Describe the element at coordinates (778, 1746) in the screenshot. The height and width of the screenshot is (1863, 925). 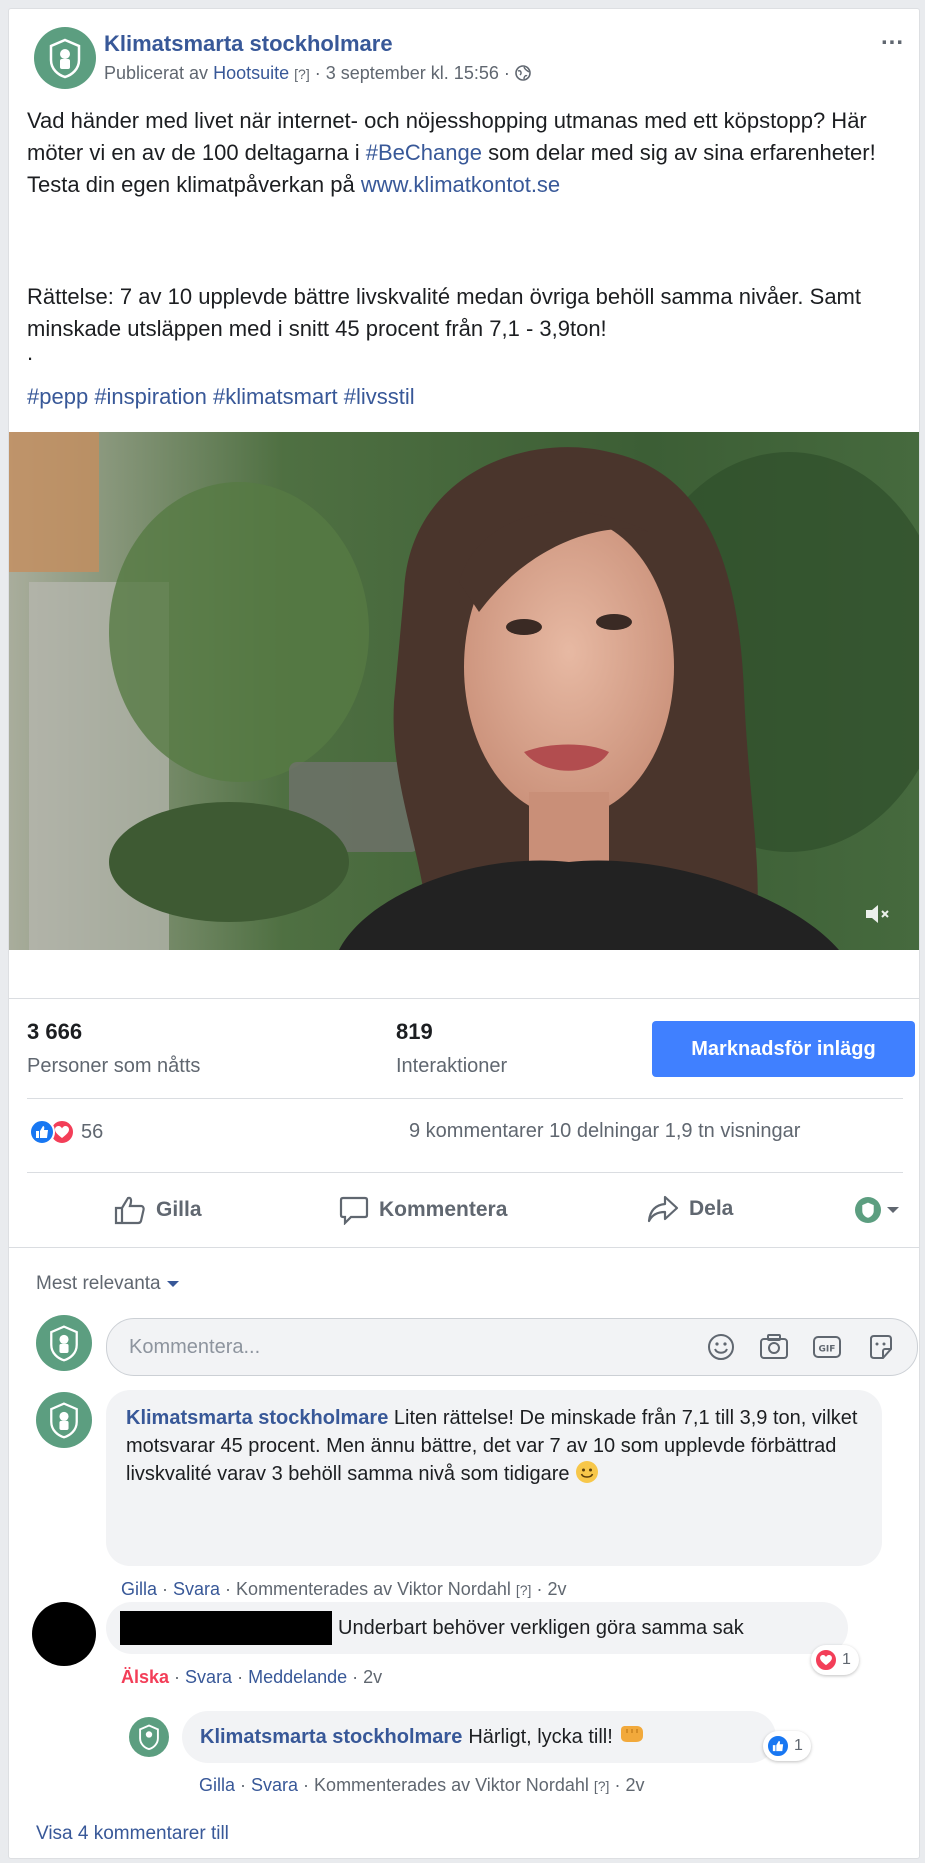
I see `like-icon` at that location.